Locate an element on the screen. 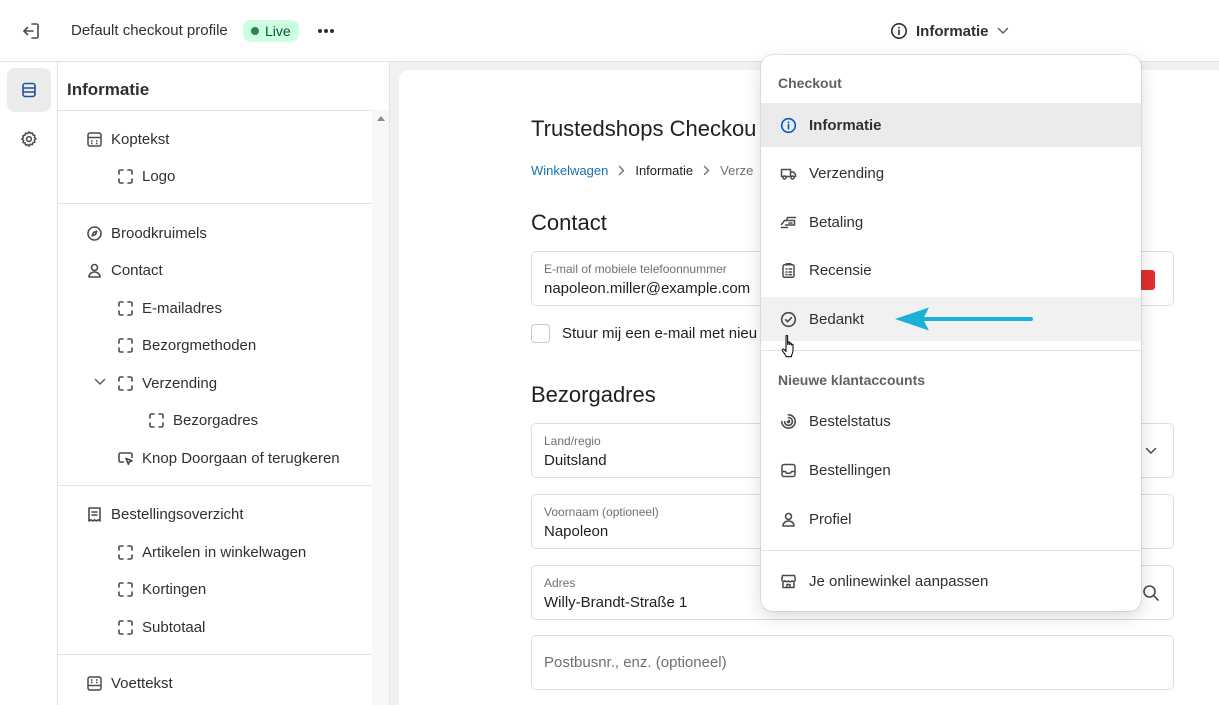  sidebar-item-logo: Logo is located at coordinates (146, 176).